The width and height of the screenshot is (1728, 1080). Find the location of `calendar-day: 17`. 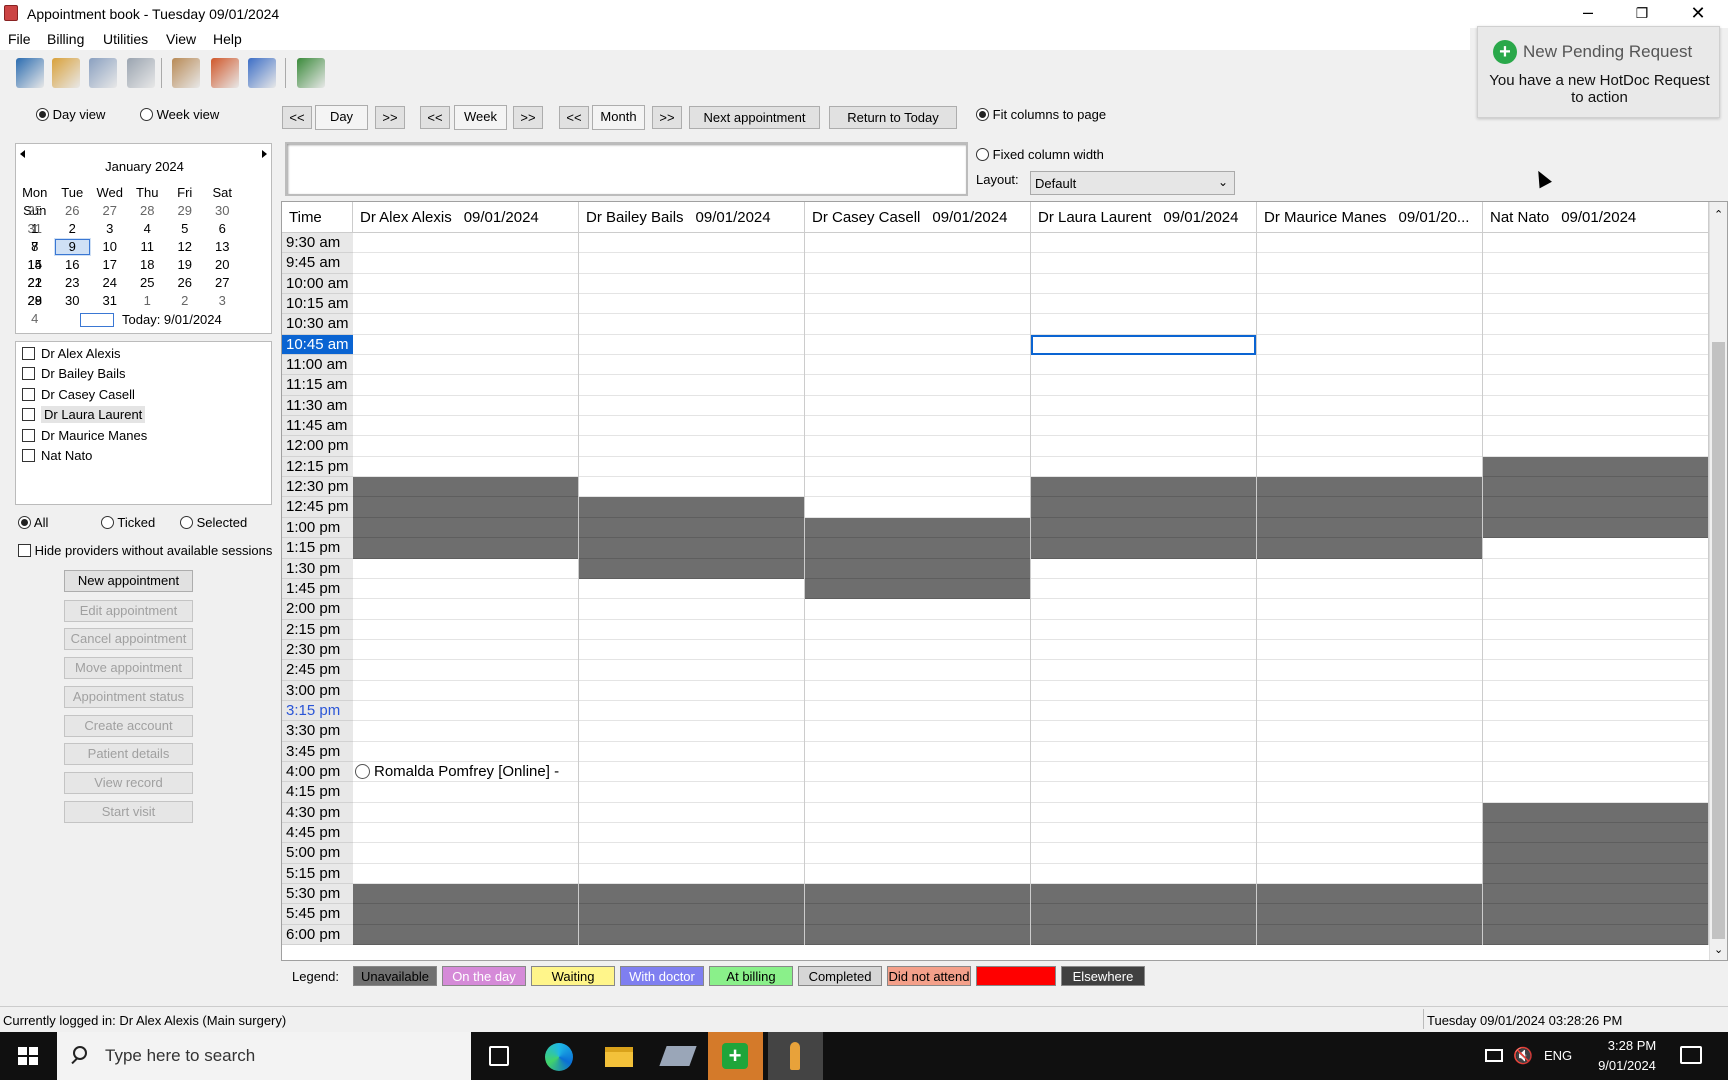

calendar-day: 17 is located at coordinates (110, 265).